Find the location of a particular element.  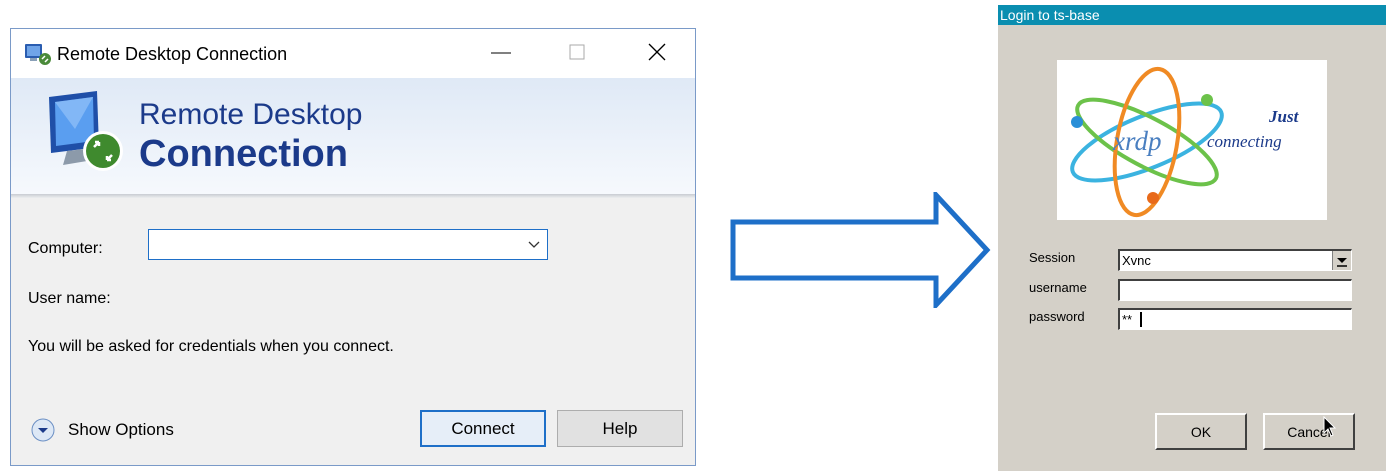

rdp-title-bar: Remote Desktop Connection is located at coordinates (353, 53).